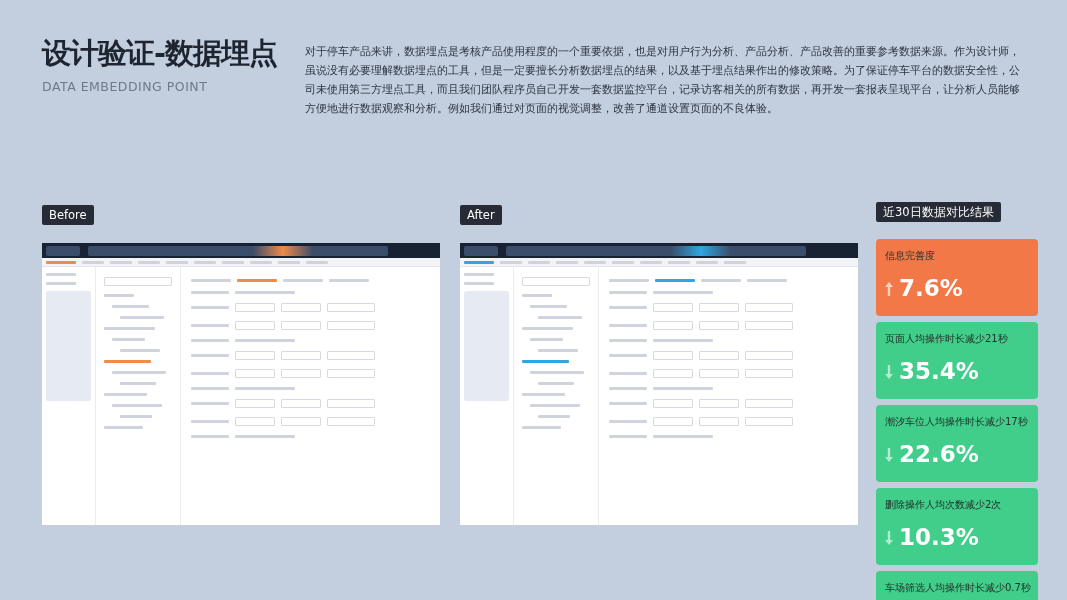 The image size is (1067, 600). I want to click on page-title: 设计验证-数据埋点, so click(160, 54).